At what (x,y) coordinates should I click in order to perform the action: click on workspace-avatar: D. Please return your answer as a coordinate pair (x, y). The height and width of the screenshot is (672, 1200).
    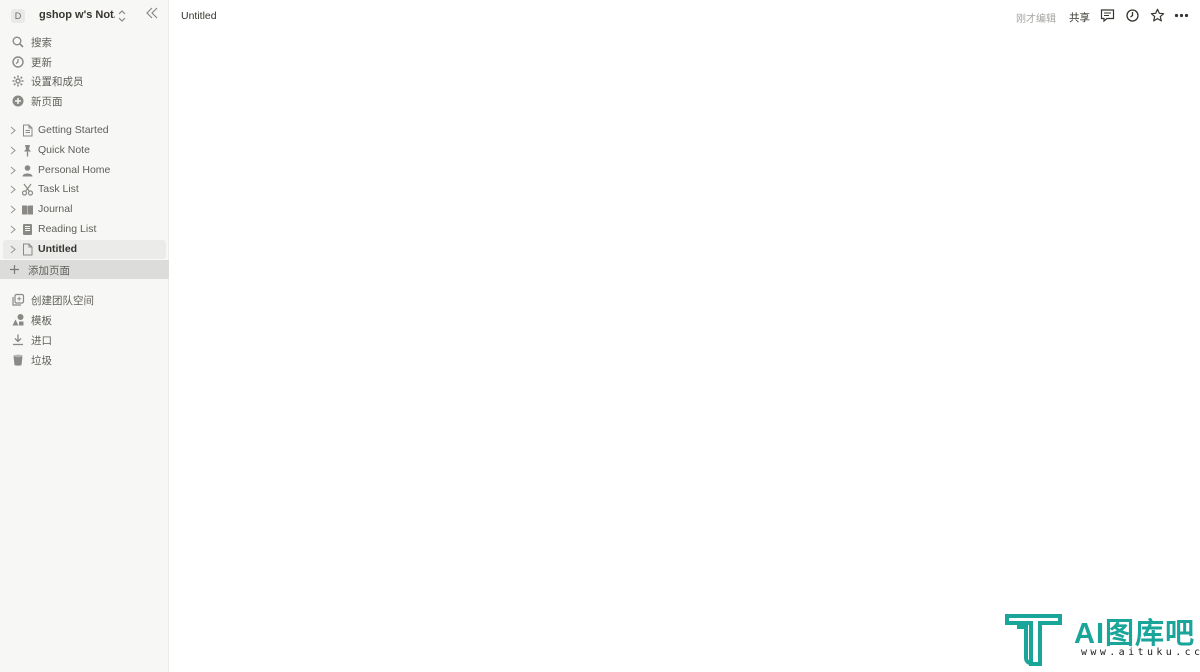
    Looking at the image, I should click on (18, 16).